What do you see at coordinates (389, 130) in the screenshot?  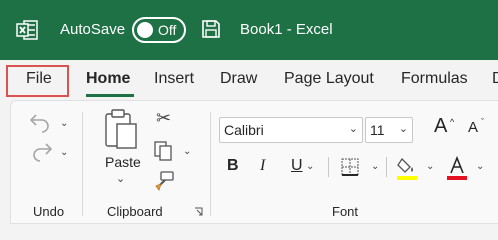 I see `font-size-select: 11 ⌄` at bounding box center [389, 130].